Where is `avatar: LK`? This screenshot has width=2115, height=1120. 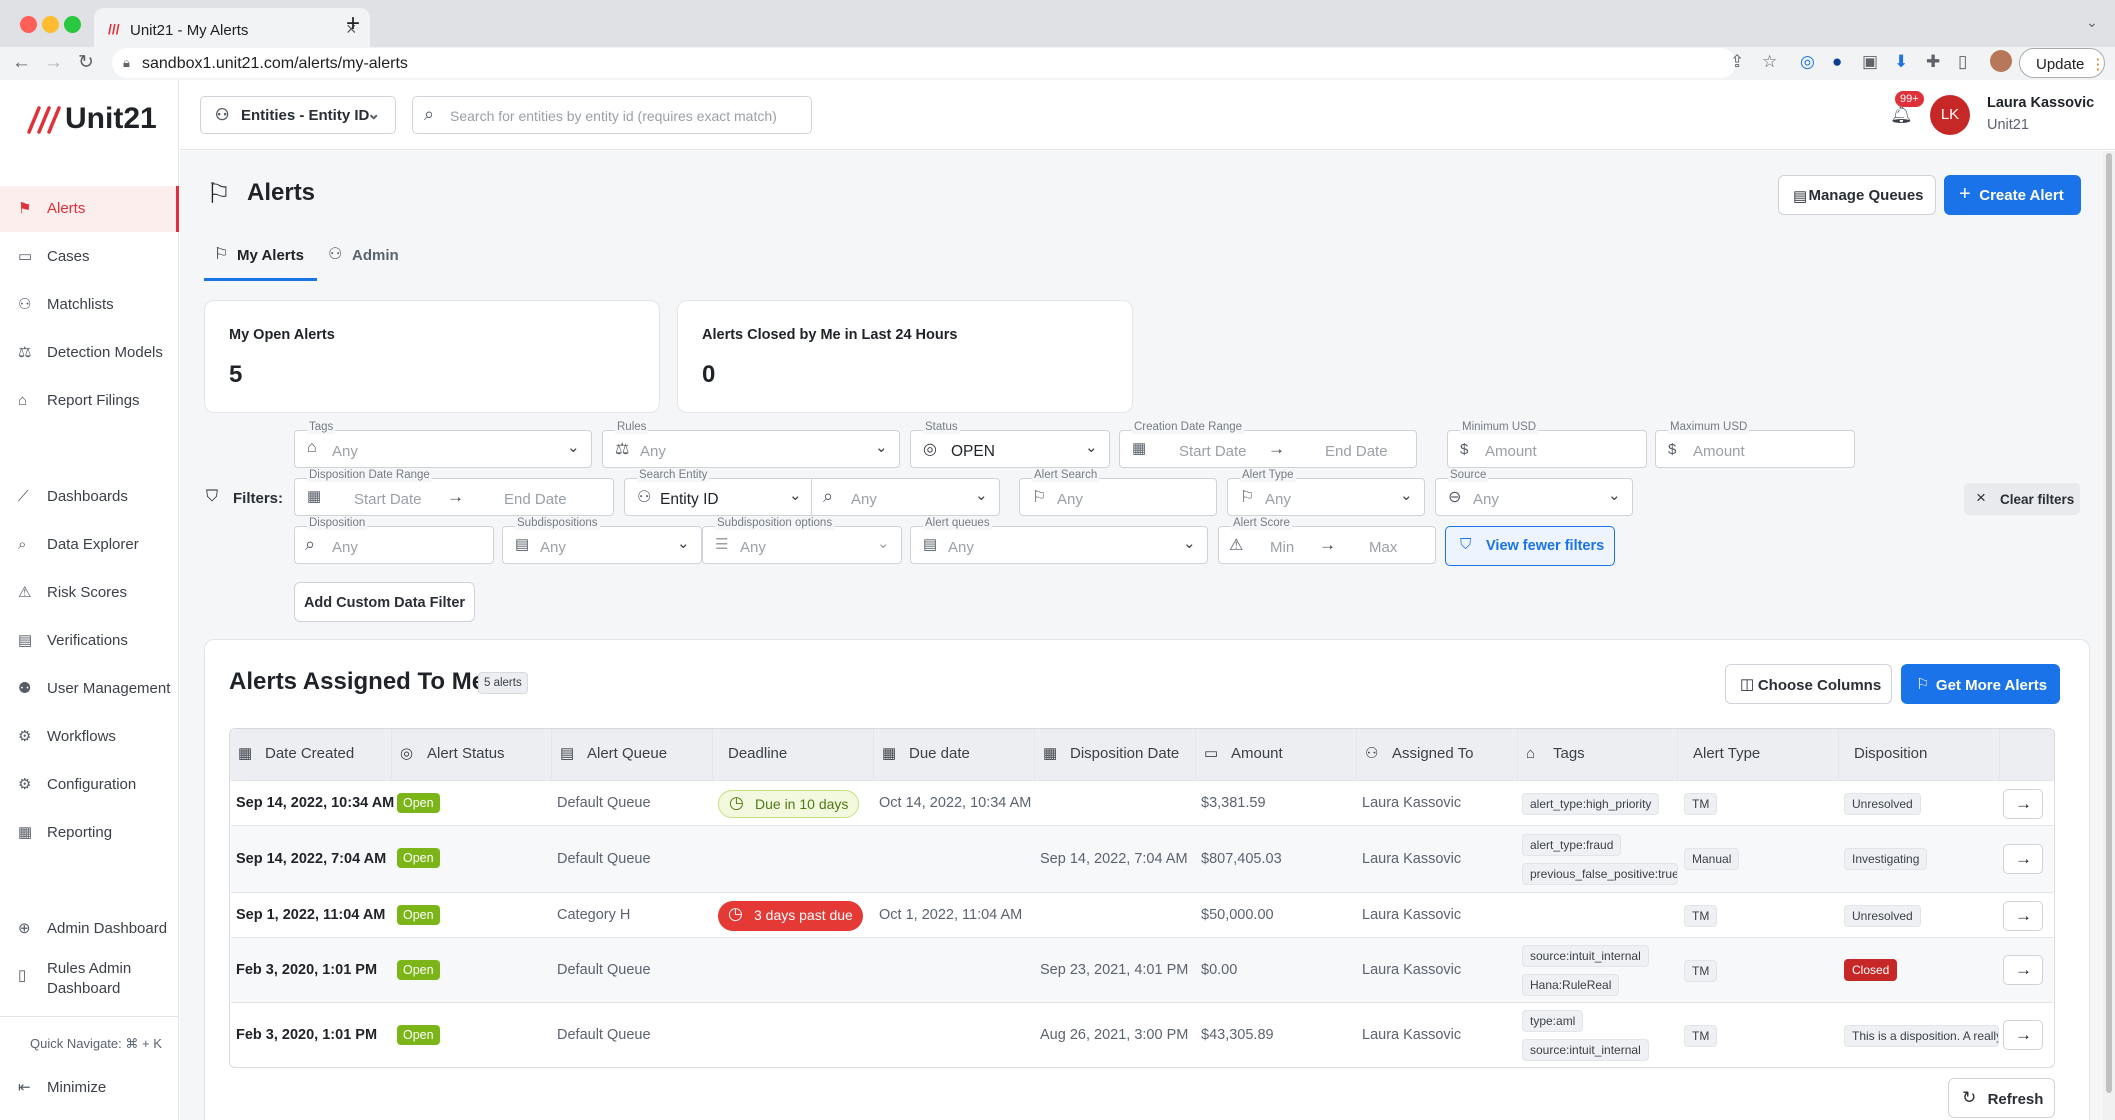 avatar: LK is located at coordinates (1950, 115).